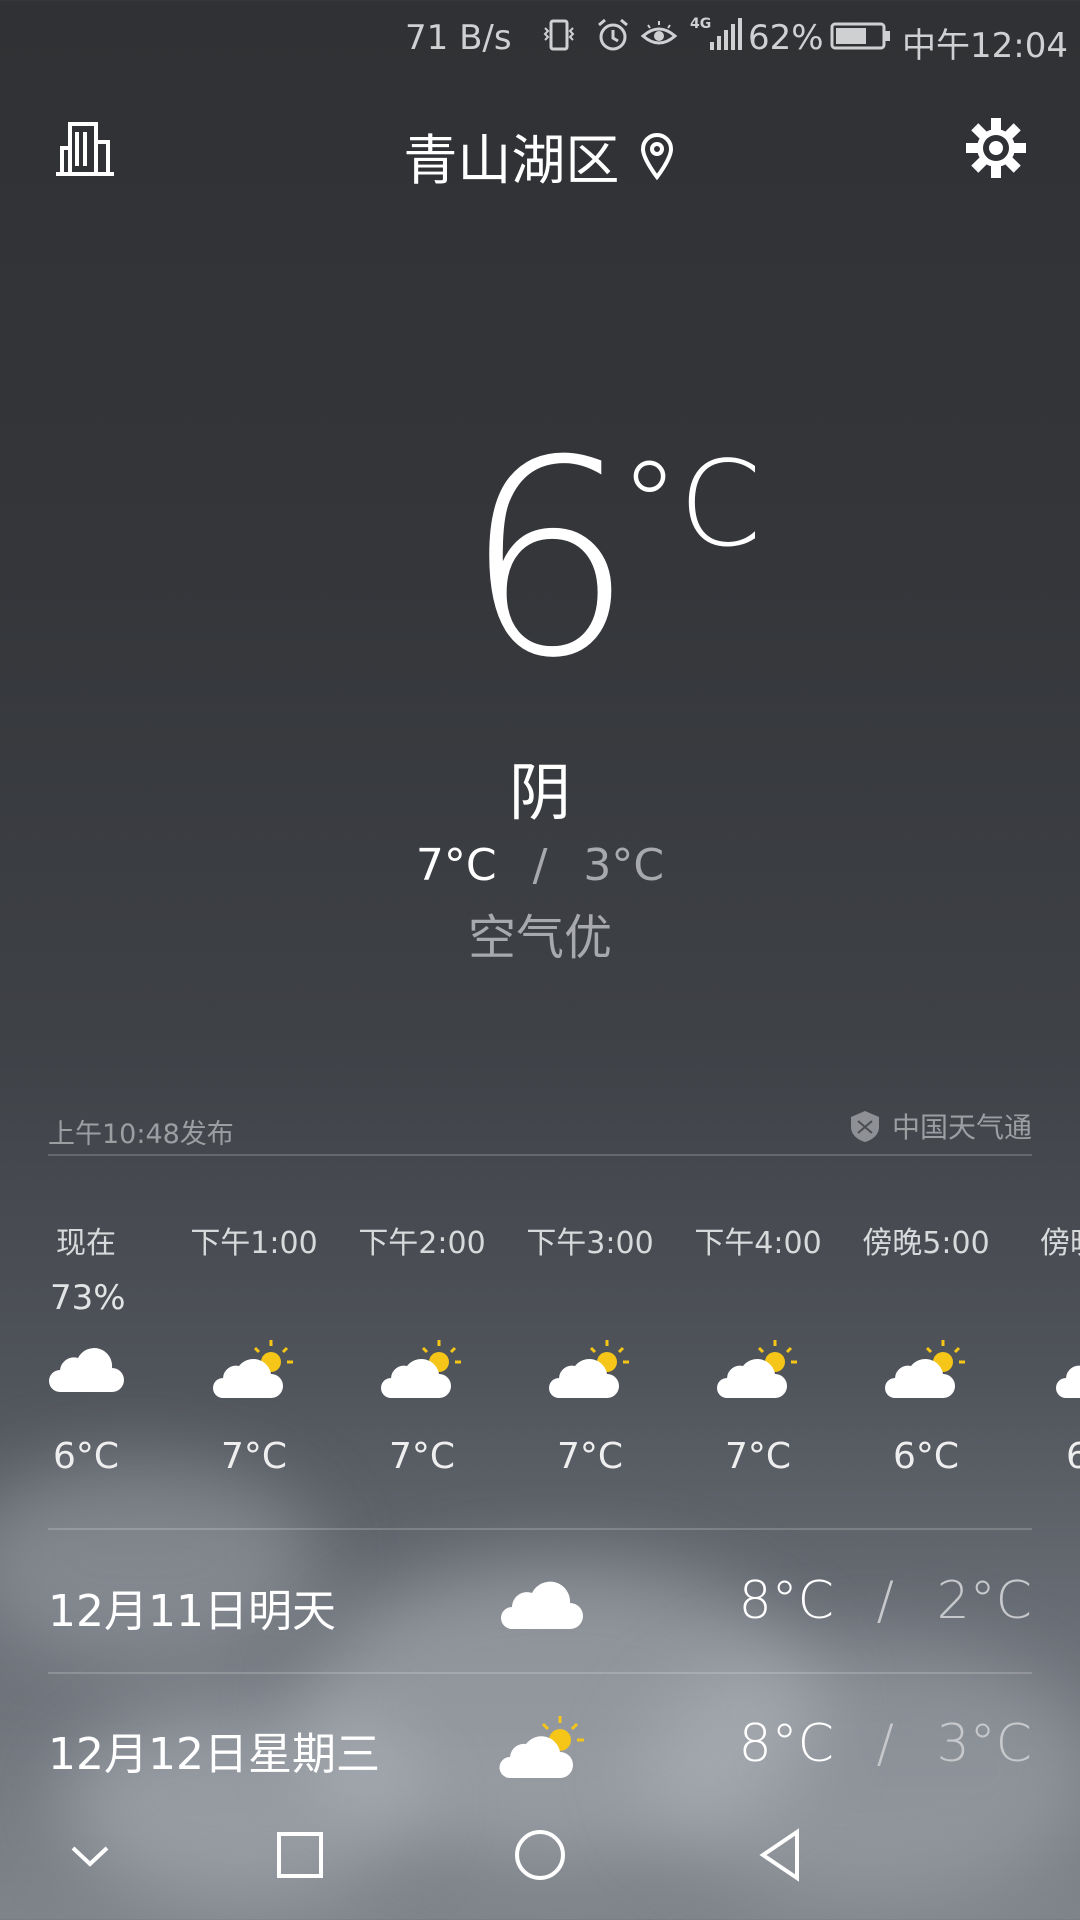 The image size is (1080, 1920). Describe the element at coordinates (996, 148) in the screenshot. I see `gear-icon` at that location.